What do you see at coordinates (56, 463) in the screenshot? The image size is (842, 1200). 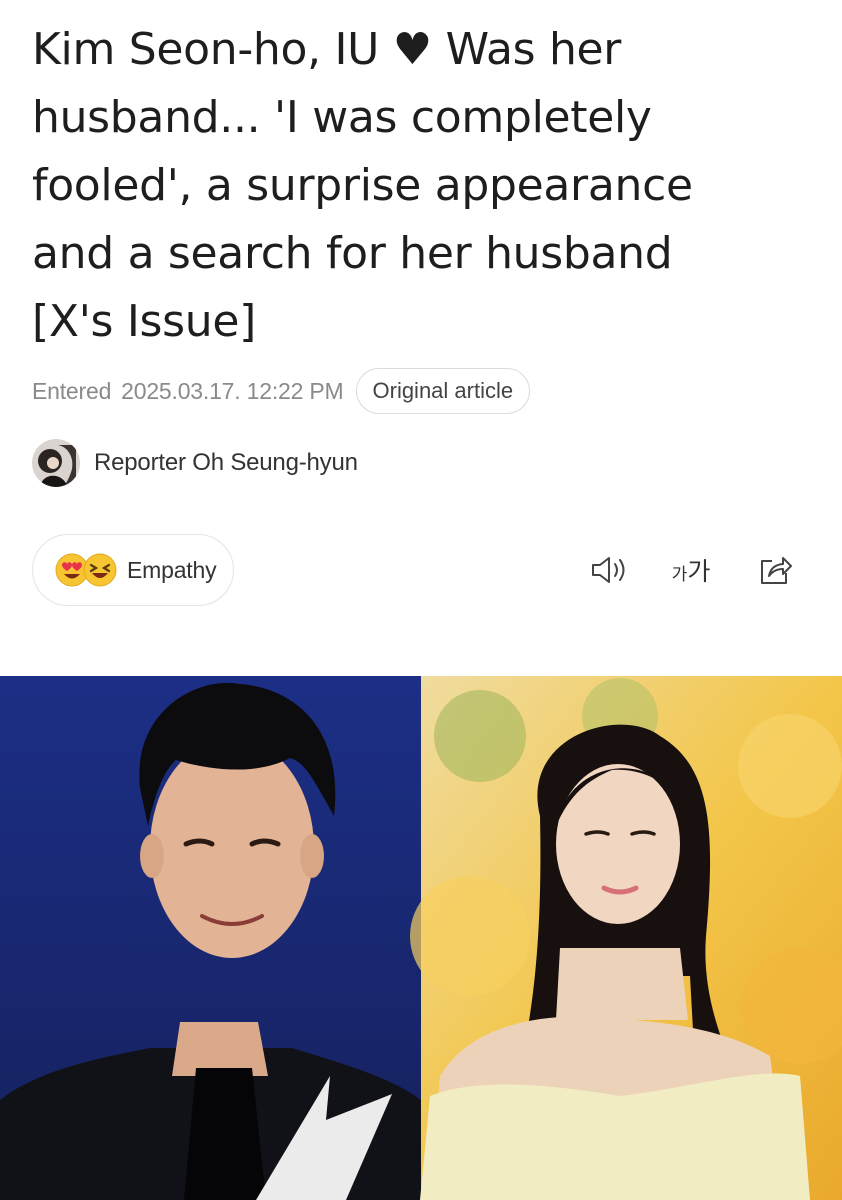 I see `avatar` at bounding box center [56, 463].